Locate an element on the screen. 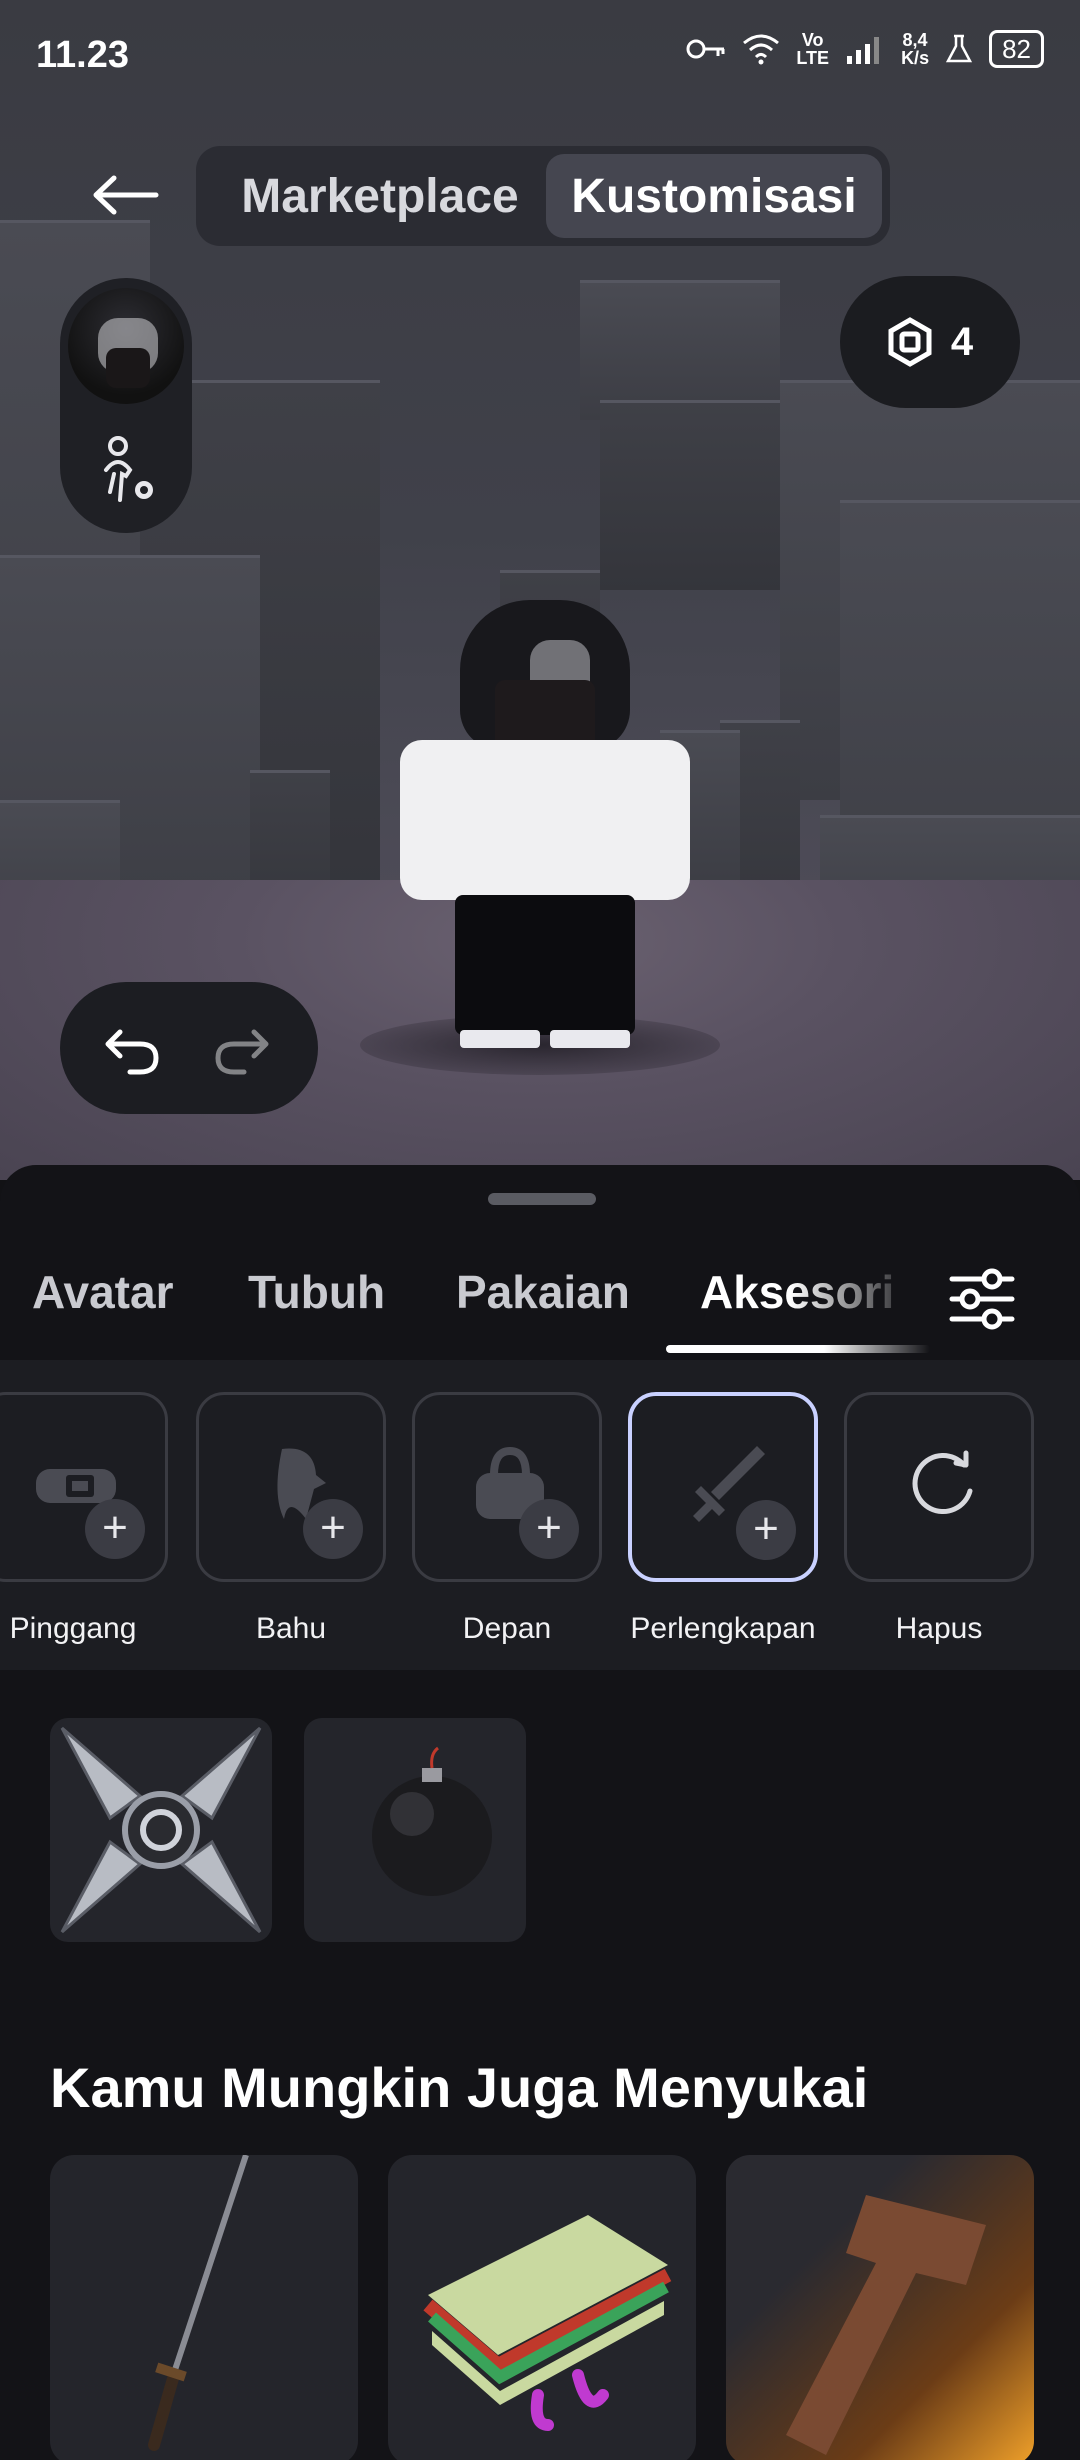  back-button is located at coordinates (125, 195).